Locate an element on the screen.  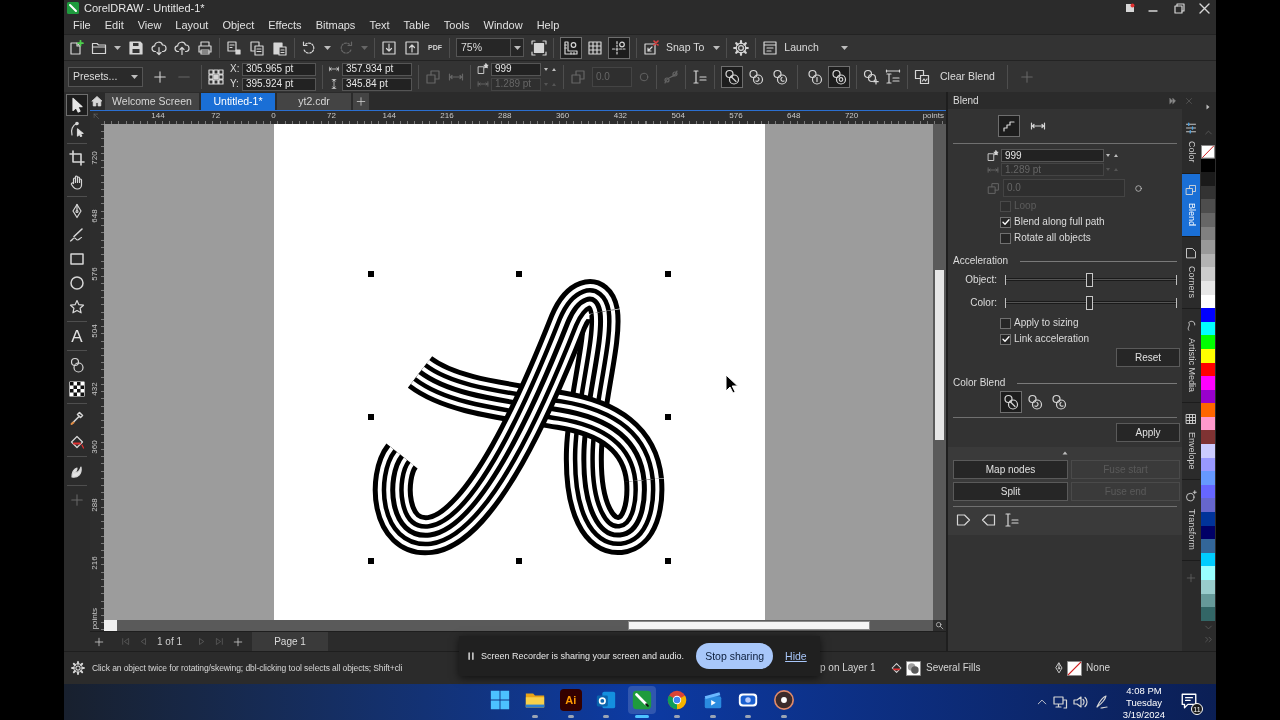
rectangle-icon is located at coordinates (77, 259).